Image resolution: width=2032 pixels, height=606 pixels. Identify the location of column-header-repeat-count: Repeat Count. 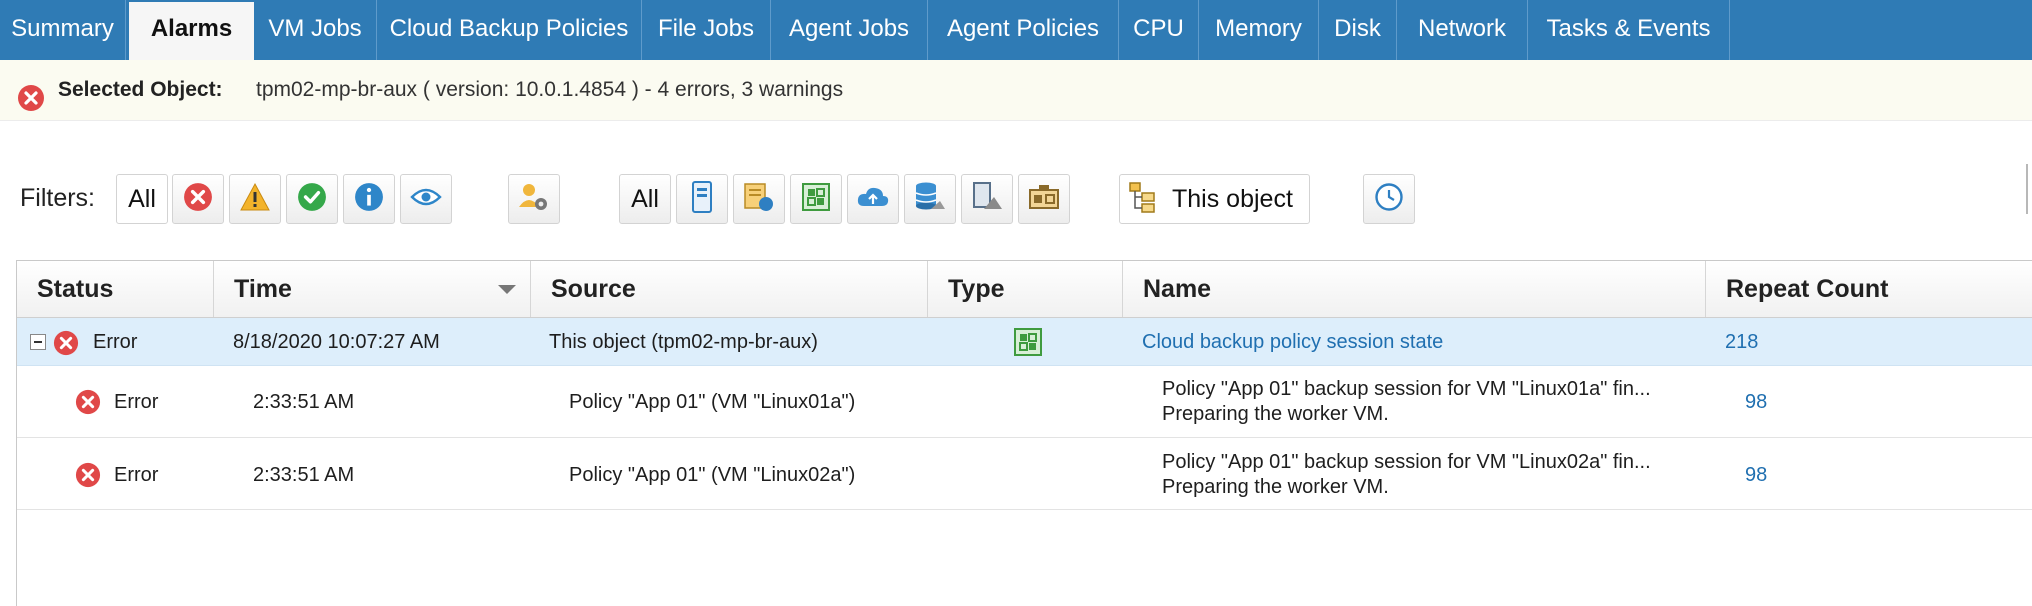
(1869, 289).